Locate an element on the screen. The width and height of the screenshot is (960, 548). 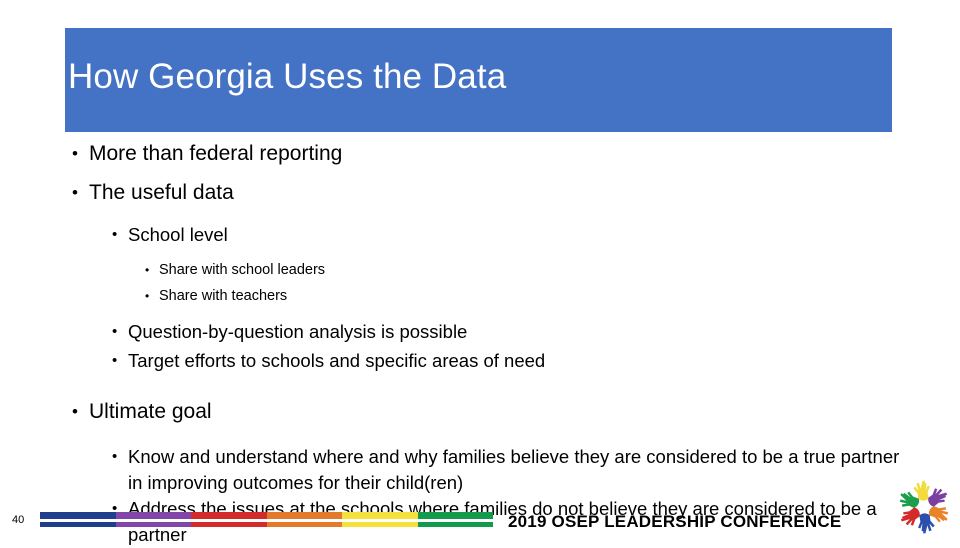
list-item: • Share with school leaders is located at coordinates (552, 270).